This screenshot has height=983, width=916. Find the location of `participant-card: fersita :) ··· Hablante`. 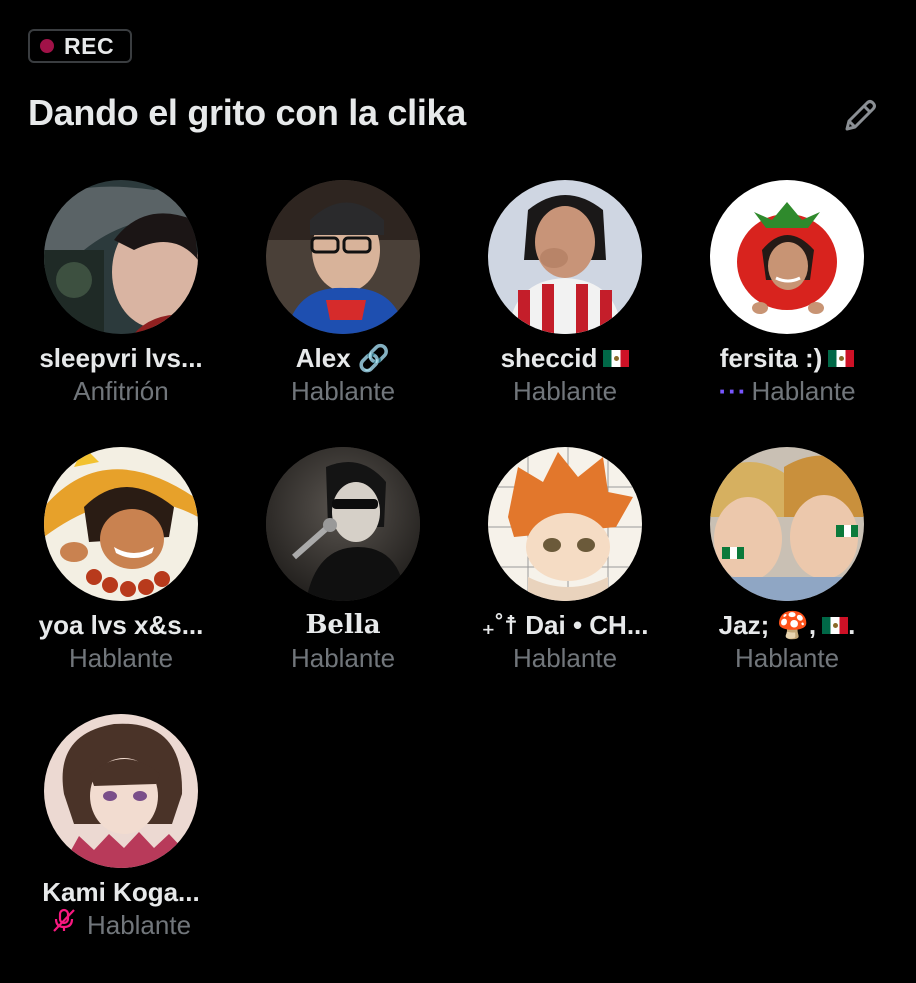

participant-card: fersita :) ··· Hablante is located at coordinates (787, 294).